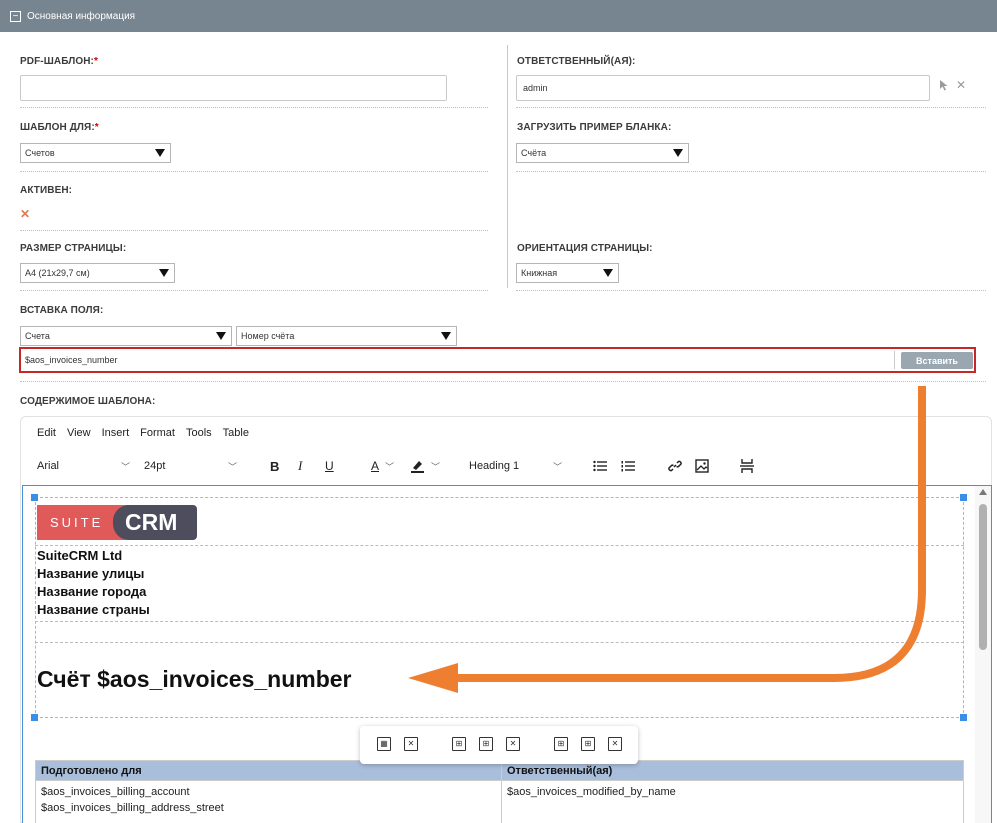 The width and height of the screenshot is (997, 823). What do you see at coordinates (236, 433) in the screenshot?
I see `menu-table: Table` at bounding box center [236, 433].